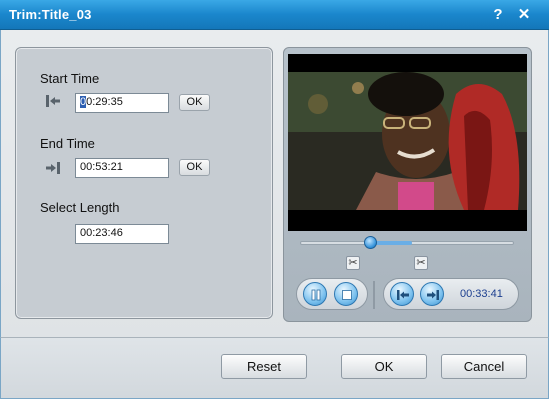  Describe the element at coordinates (53, 168) in the screenshot. I see `set-end-icon` at that location.